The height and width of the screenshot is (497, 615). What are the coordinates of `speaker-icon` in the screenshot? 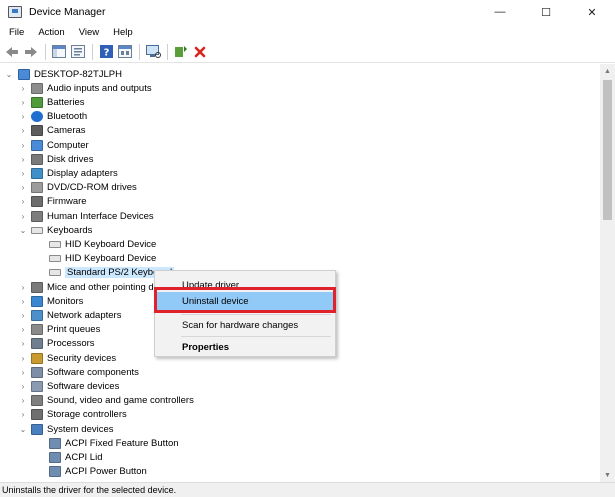 It's located at (37, 88).